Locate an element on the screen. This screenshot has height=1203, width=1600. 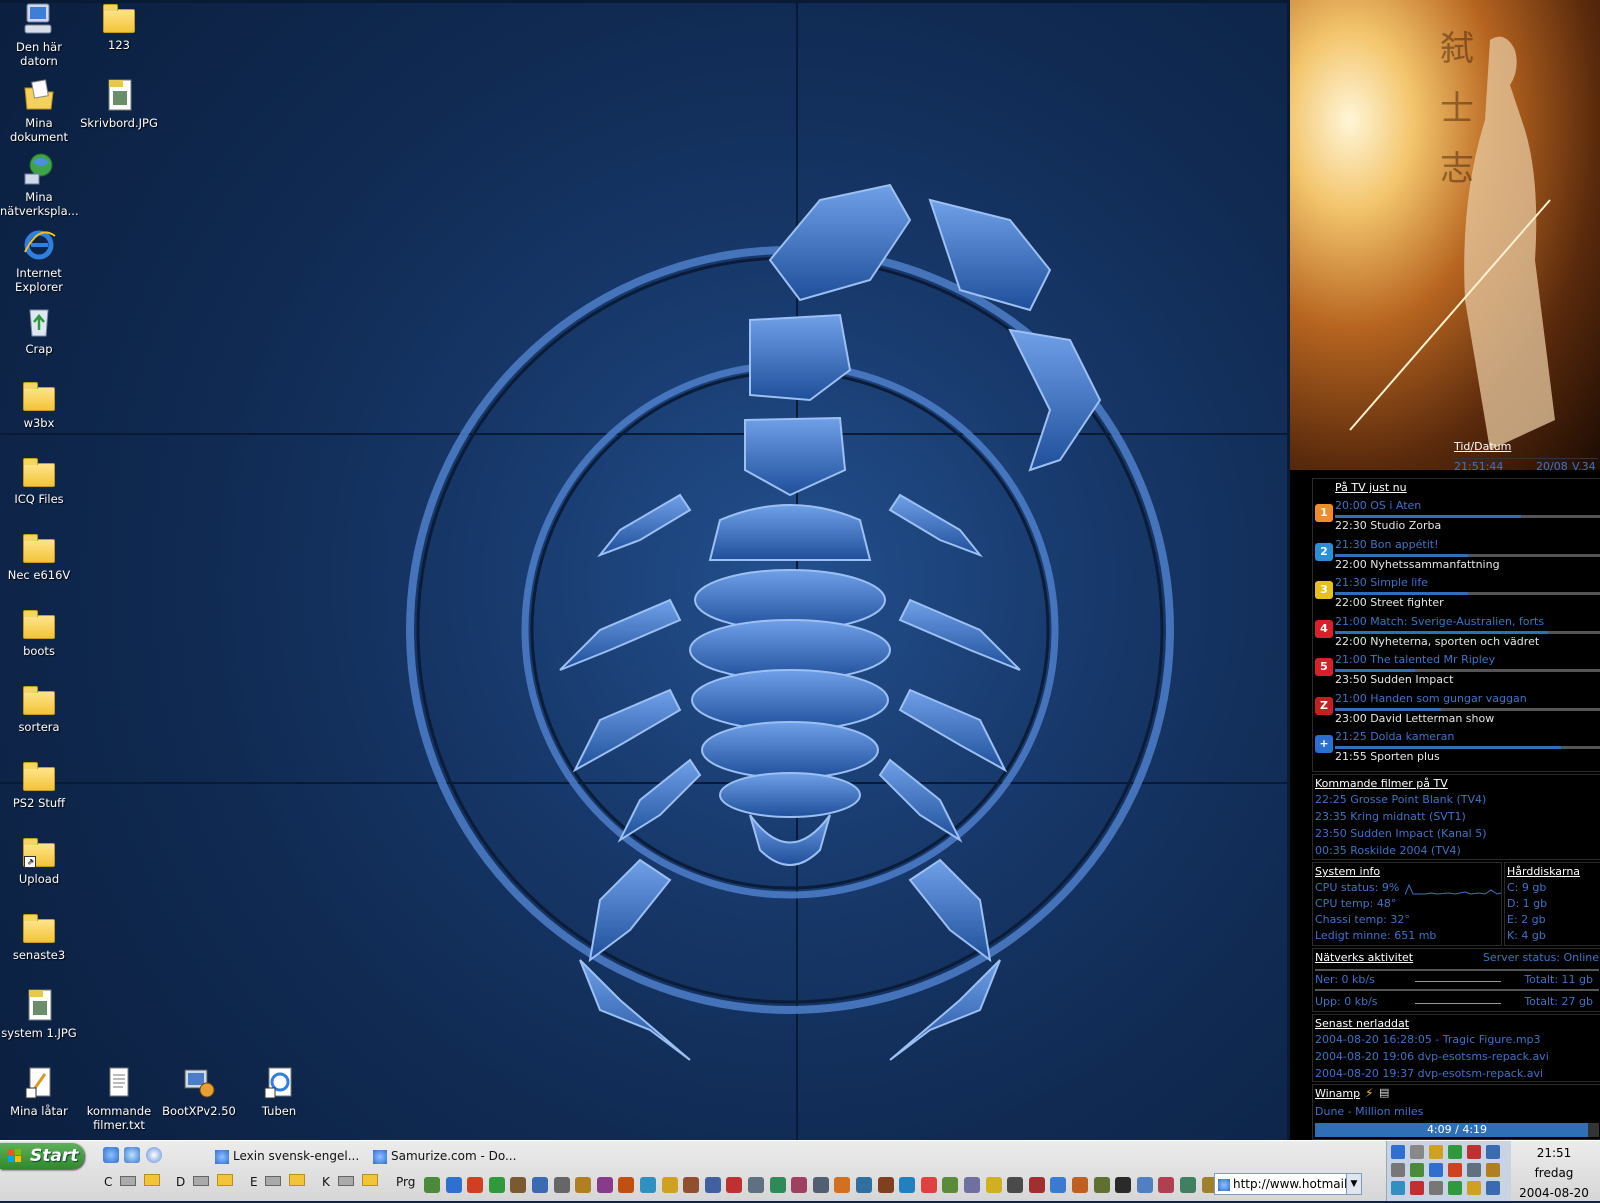
desktop-icon-senaste3: senaste3 is located at coordinates (39, 937).